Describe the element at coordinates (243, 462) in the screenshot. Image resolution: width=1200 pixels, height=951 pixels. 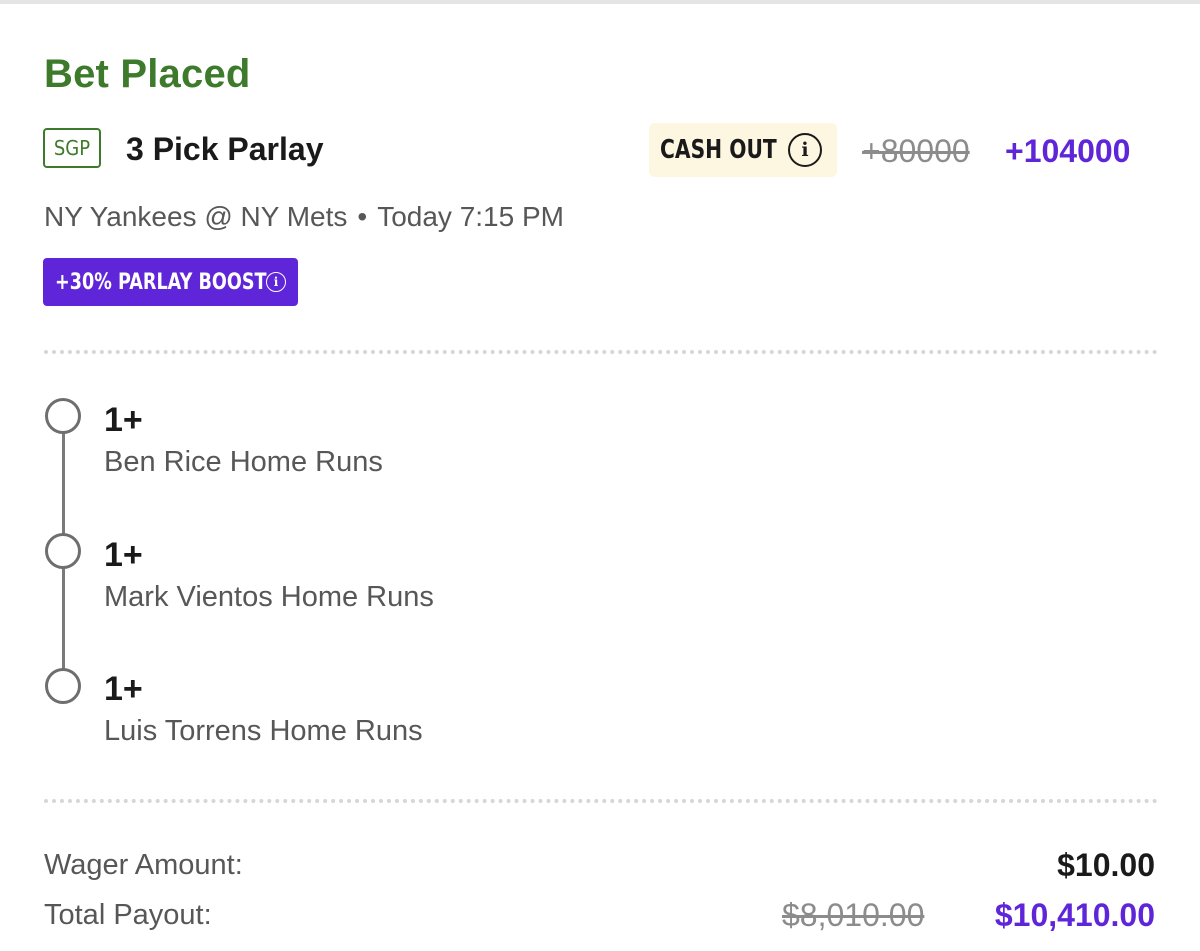
I see `leg-market: Ben Rice Home Runs` at that location.